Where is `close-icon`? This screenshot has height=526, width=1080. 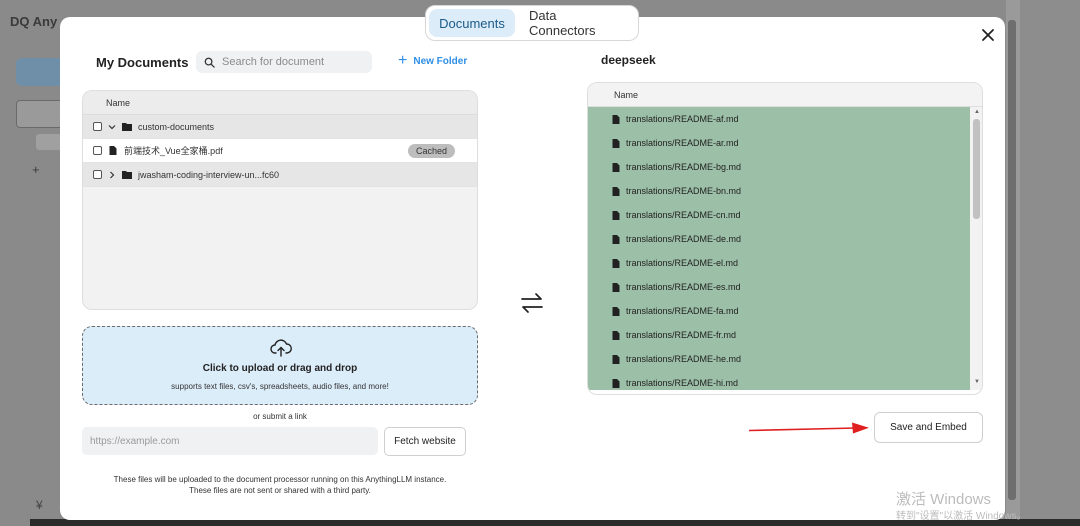 close-icon is located at coordinates (988, 35).